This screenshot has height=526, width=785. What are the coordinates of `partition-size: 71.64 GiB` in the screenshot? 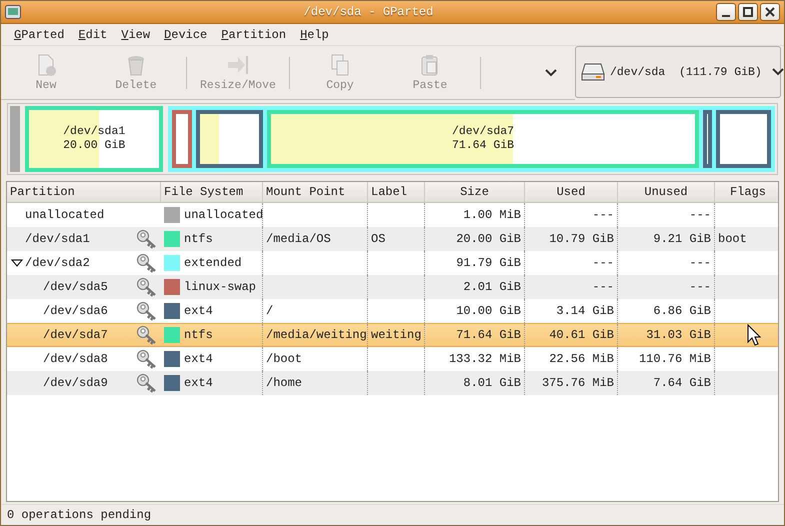 It's located at (483, 146).